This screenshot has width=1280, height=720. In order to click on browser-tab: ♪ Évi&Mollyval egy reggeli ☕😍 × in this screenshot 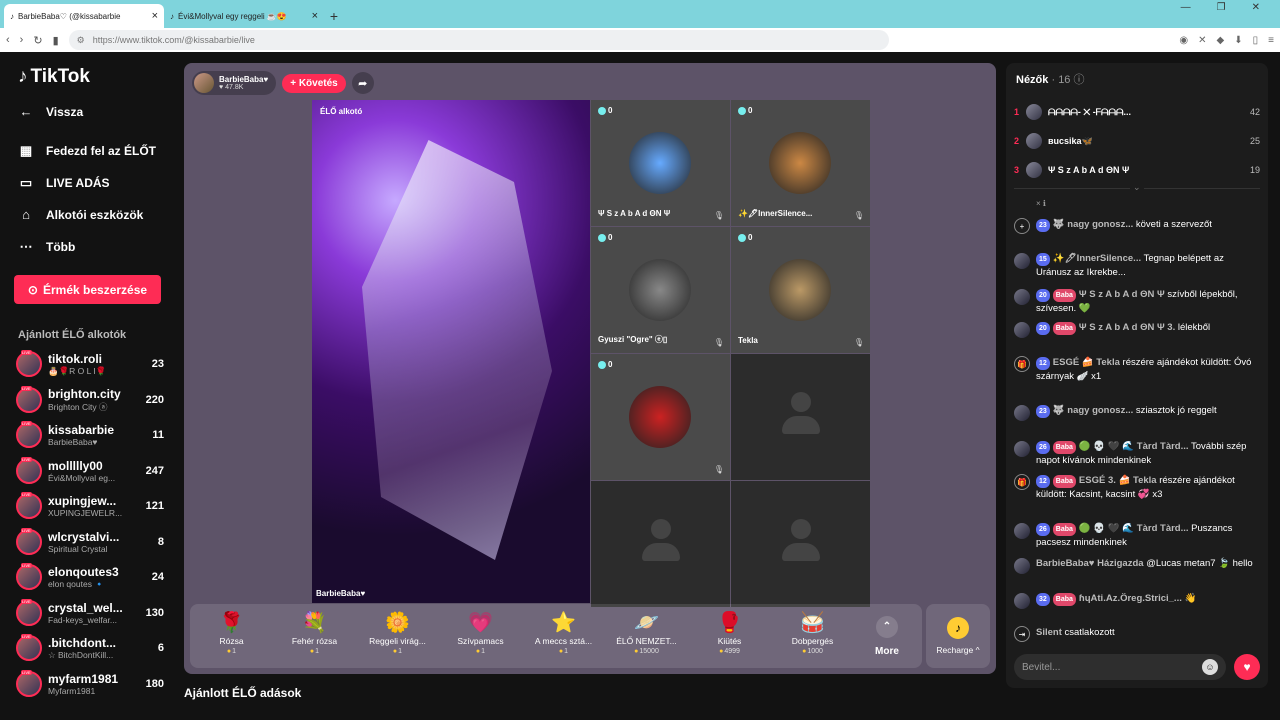, I will do `click(244, 16)`.